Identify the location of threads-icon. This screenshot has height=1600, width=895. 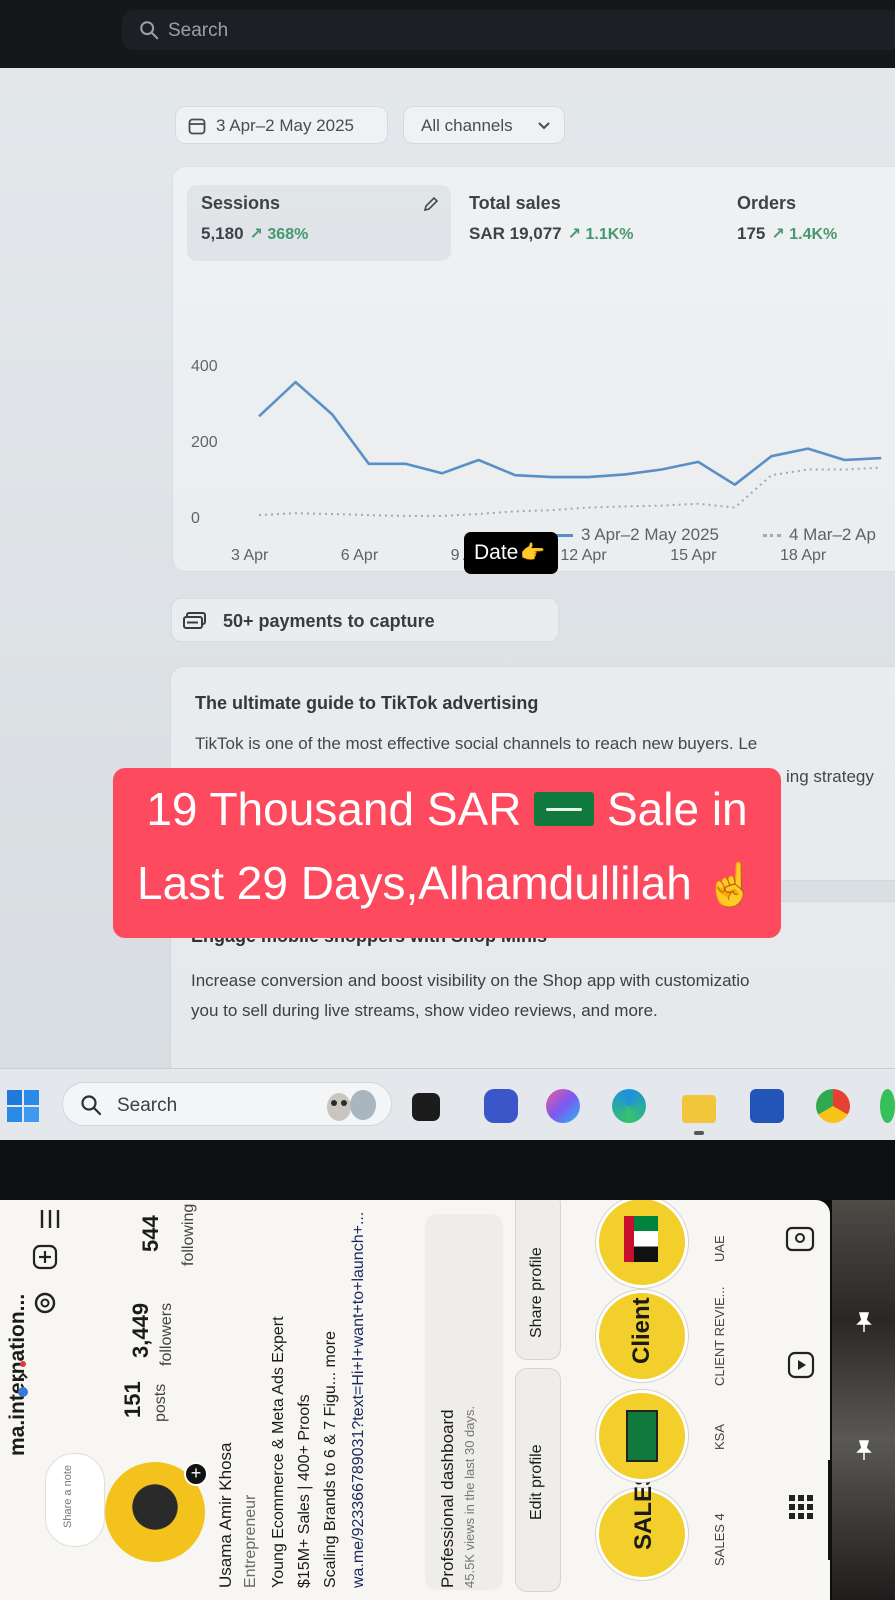
(45, 1303).